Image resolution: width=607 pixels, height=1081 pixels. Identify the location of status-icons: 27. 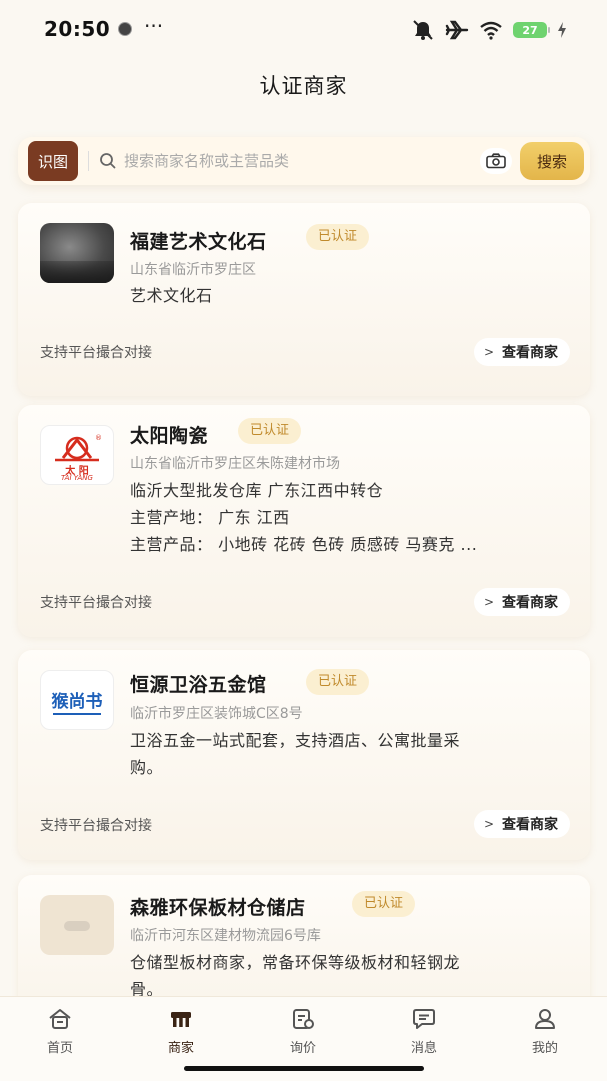
(489, 30).